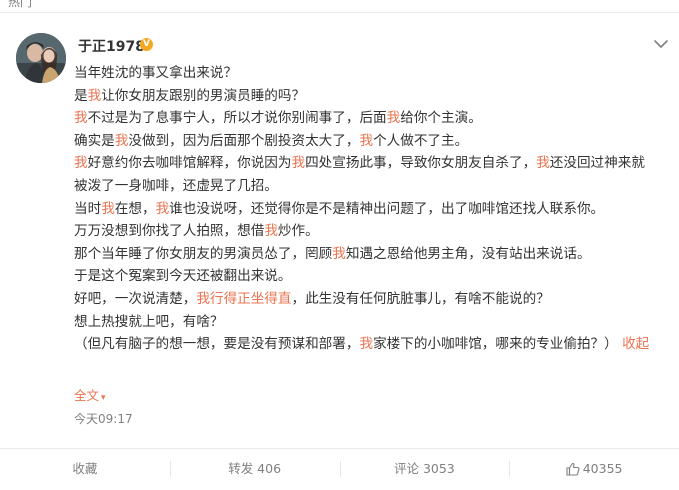 This screenshot has width=679, height=490. Describe the element at coordinates (374, 322) in the screenshot. I see `post-text-line: 想上热搜就上吧，有啥？` at that location.